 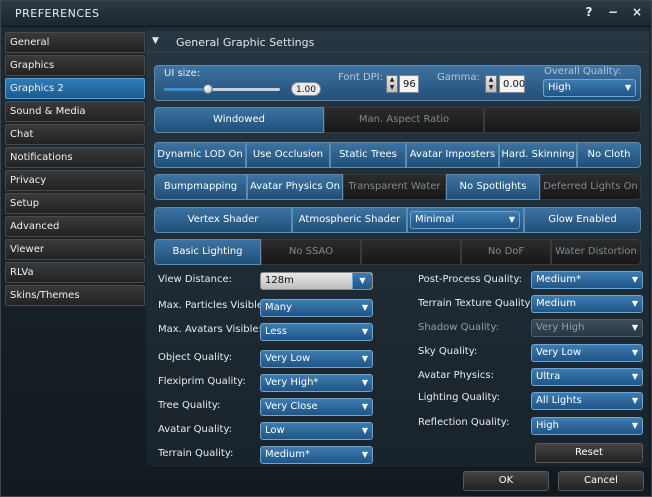 What do you see at coordinates (326, 14) in the screenshot?
I see `title-bar: PREFERENCES ? − ×` at bounding box center [326, 14].